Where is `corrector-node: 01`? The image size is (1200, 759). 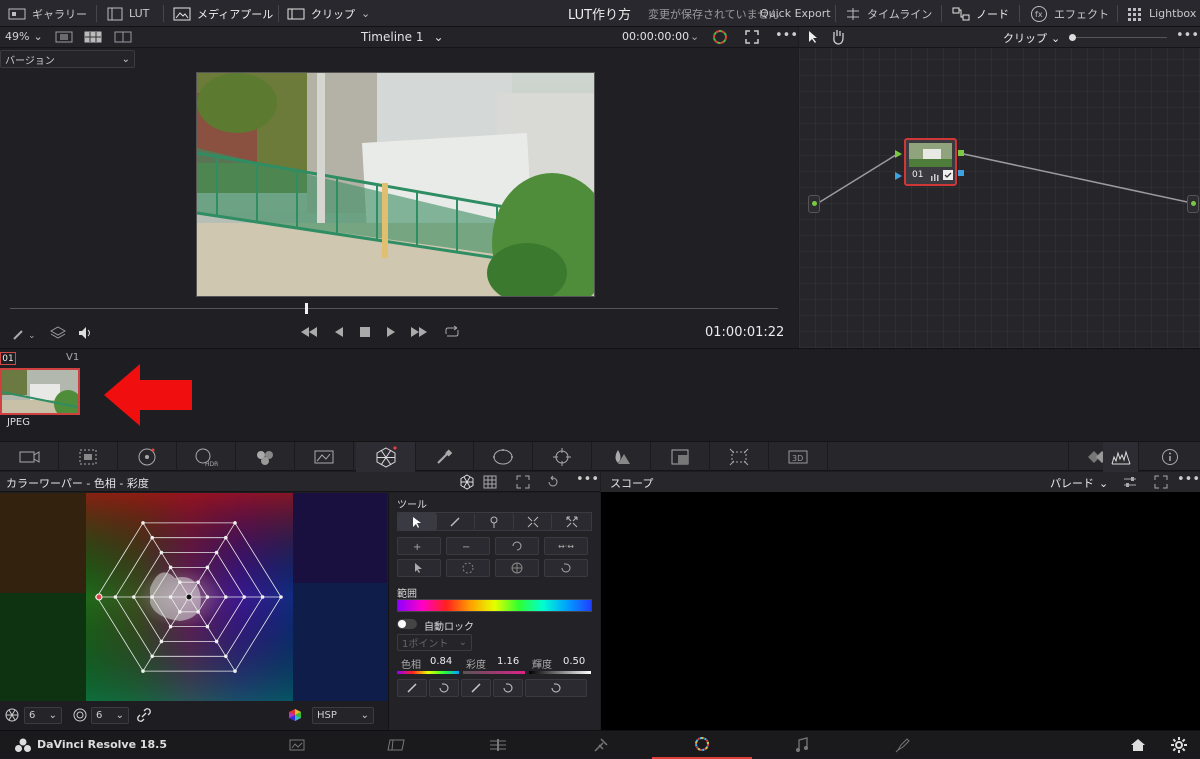
corrector-node: 01 is located at coordinates (930, 162).